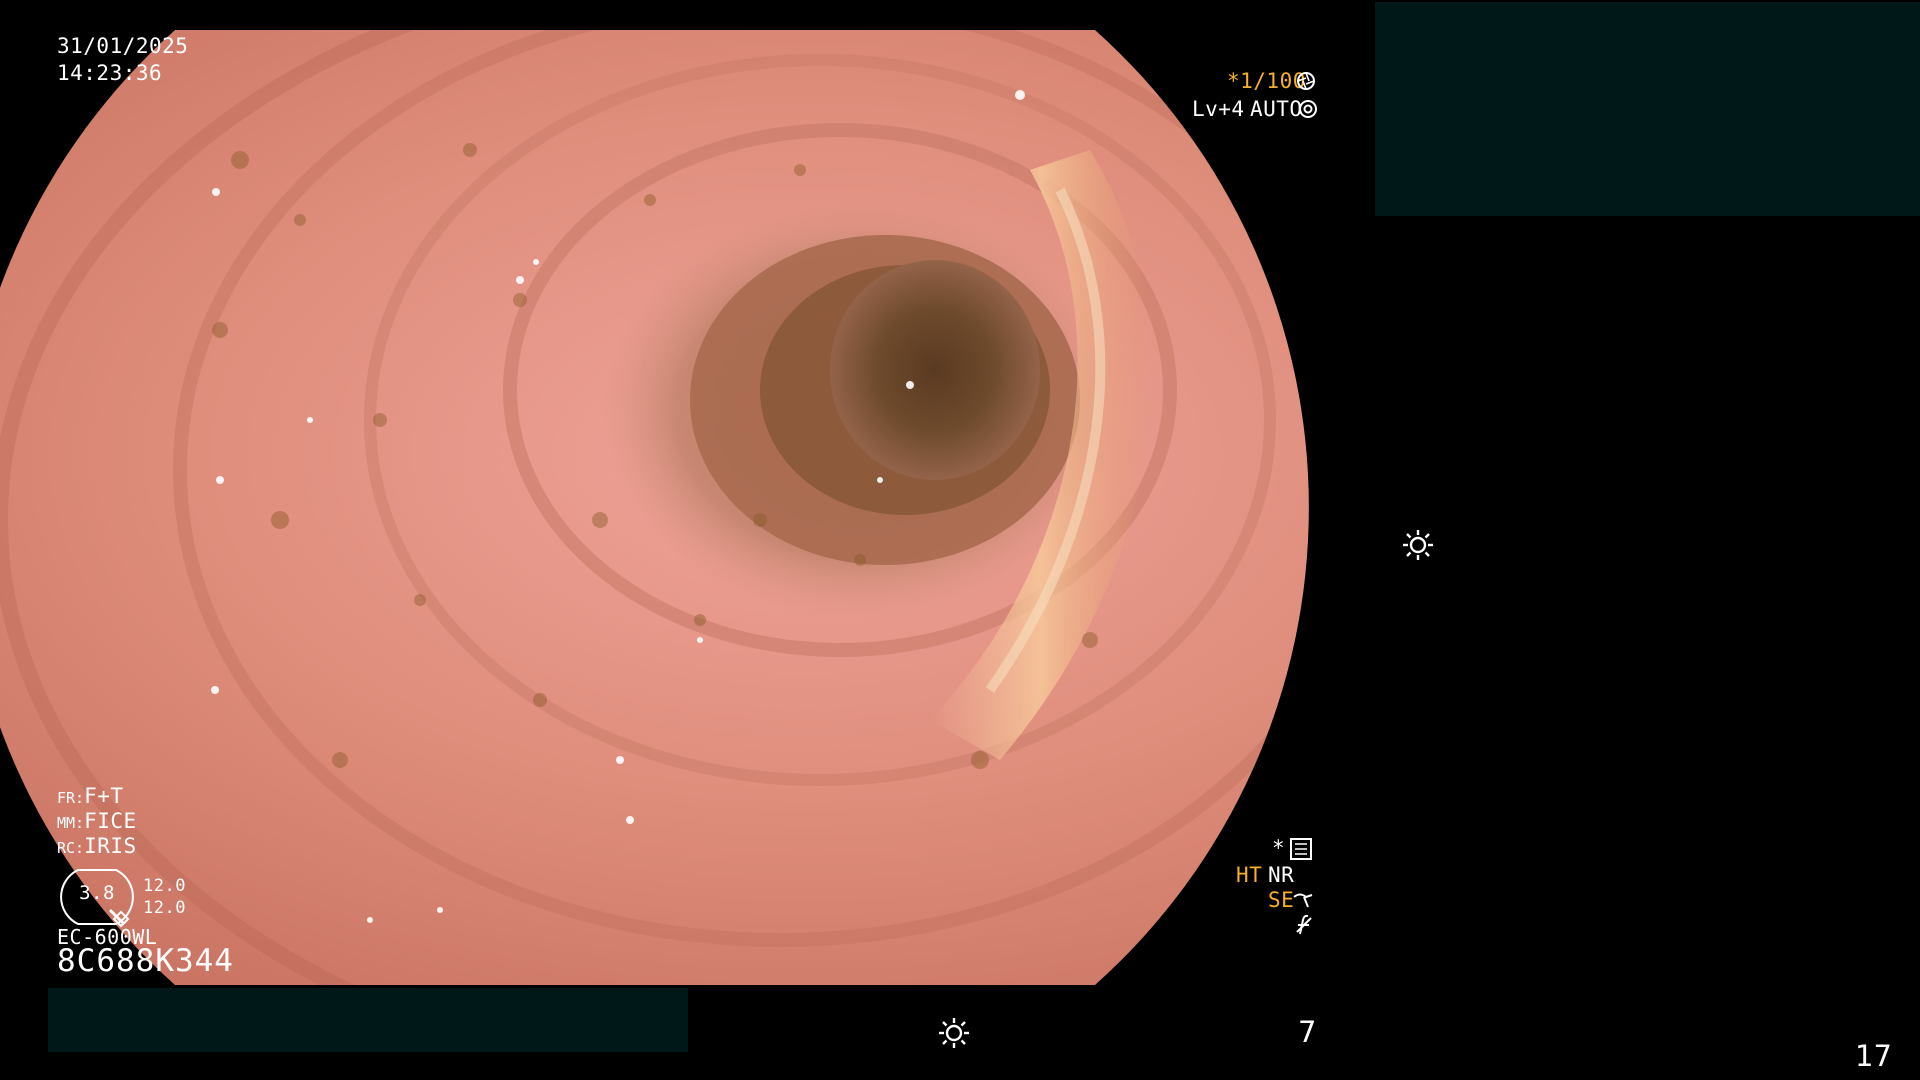 The height and width of the screenshot is (1080, 1920). I want to click on se-label: SE, so click(1281, 900).